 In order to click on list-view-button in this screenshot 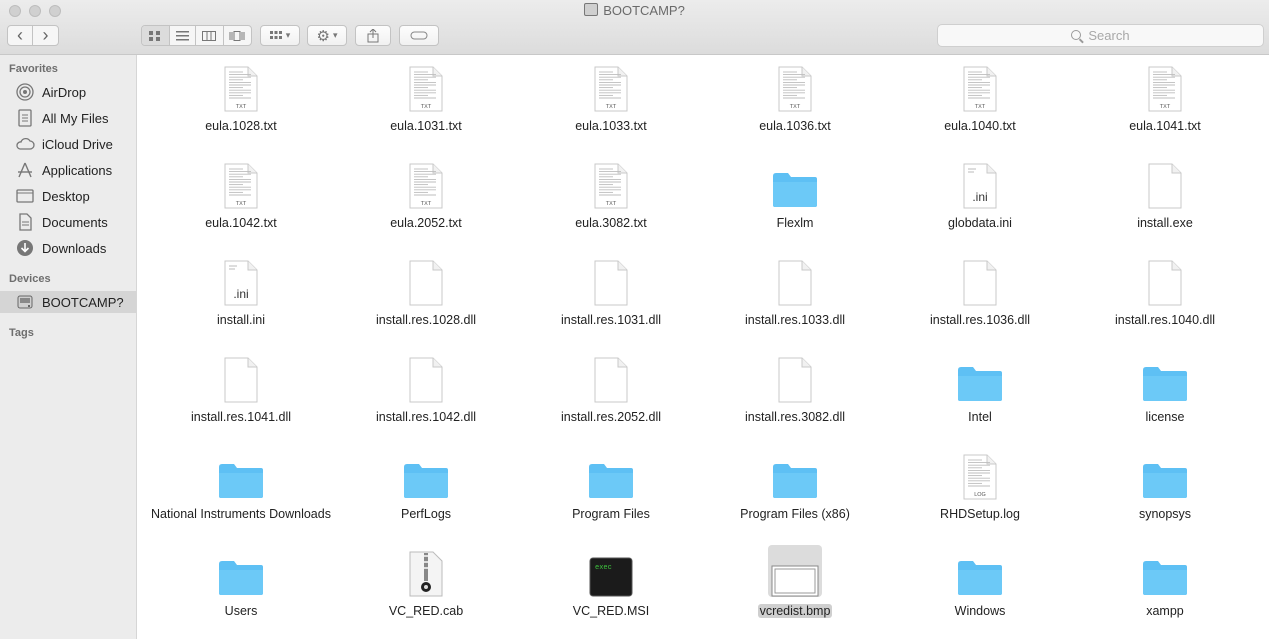, I will do `click(183, 35)`.